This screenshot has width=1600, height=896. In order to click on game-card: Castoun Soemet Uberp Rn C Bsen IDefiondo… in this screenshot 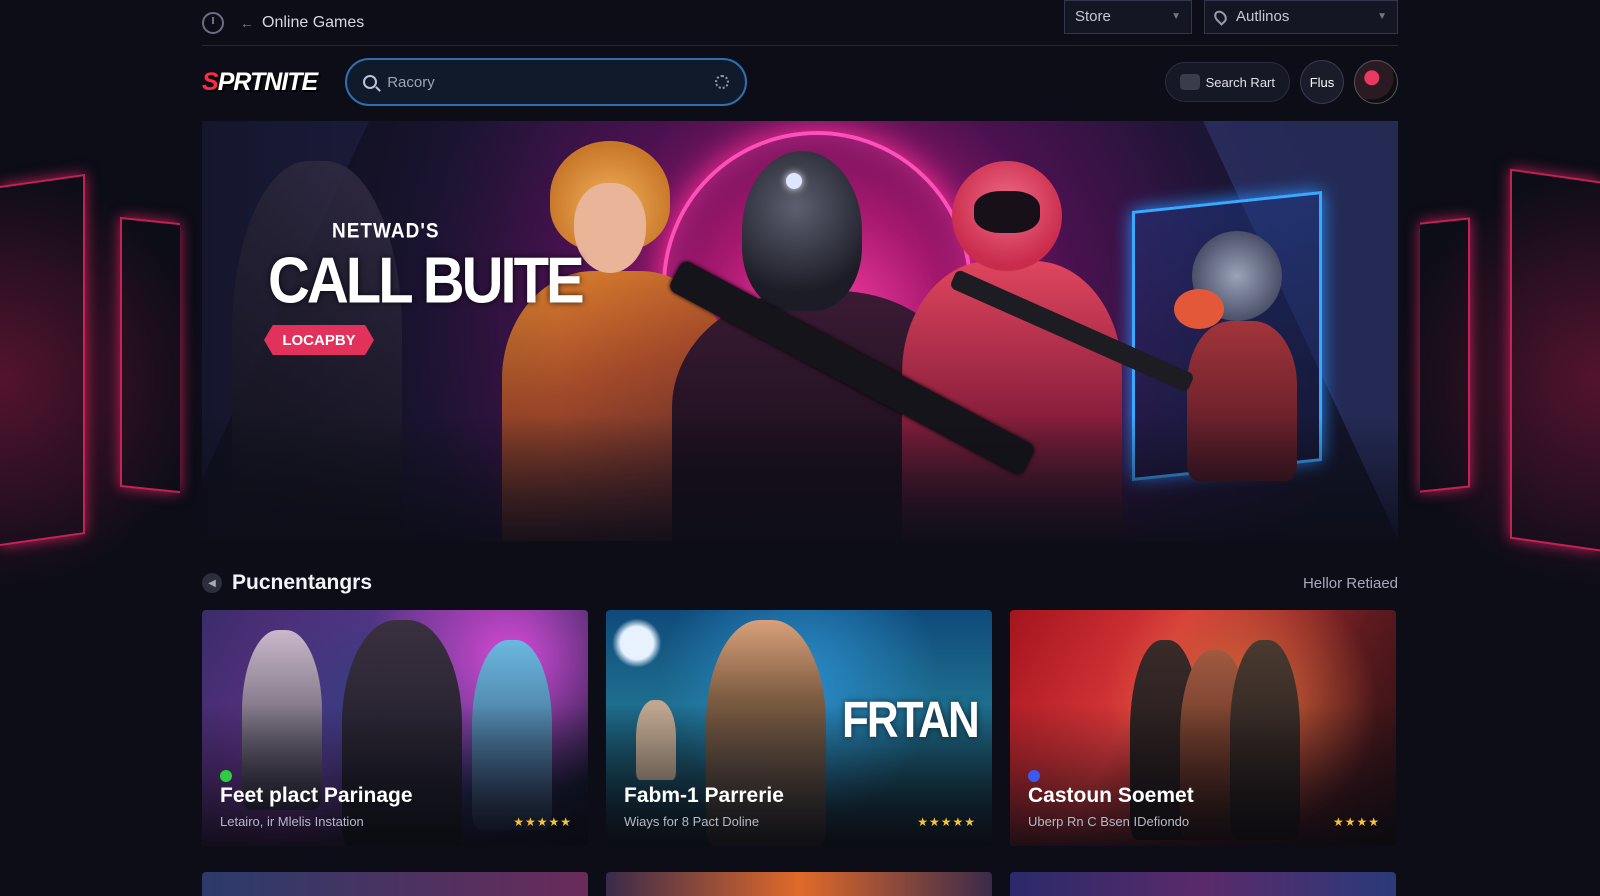, I will do `click(1203, 728)`.